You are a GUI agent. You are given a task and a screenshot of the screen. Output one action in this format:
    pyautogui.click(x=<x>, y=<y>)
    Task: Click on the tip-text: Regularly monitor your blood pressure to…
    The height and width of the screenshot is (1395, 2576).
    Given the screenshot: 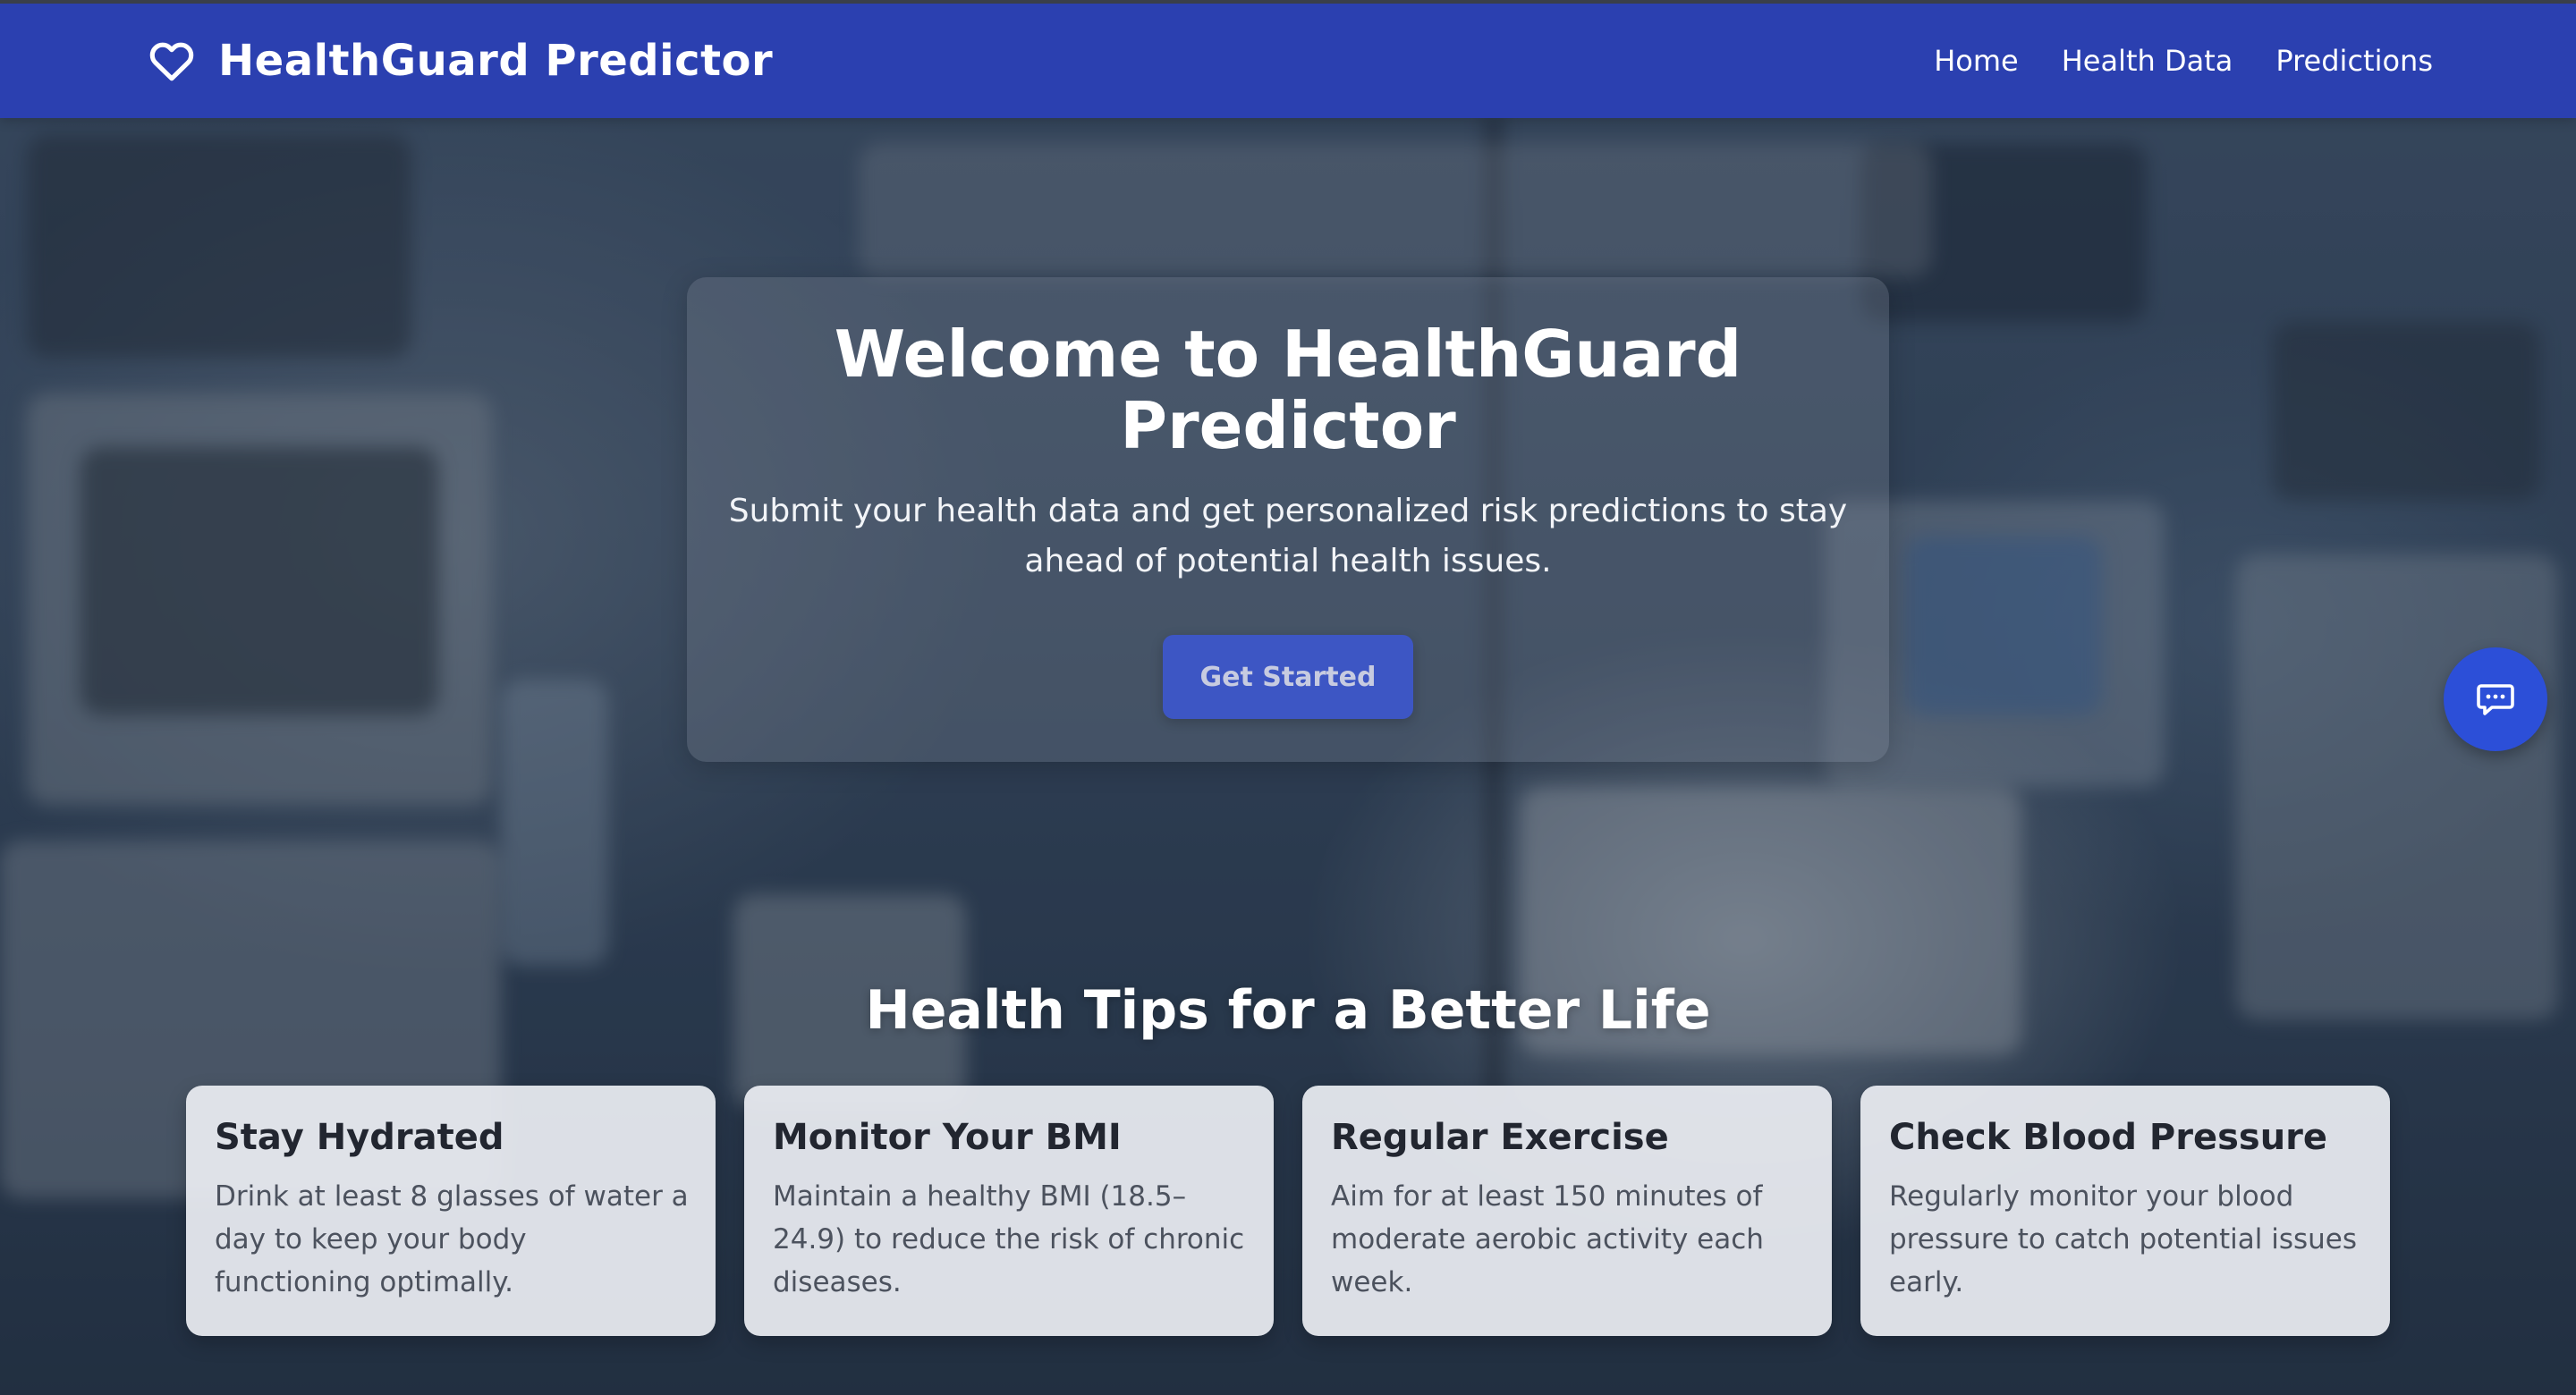 What is the action you would take?
    pyautogui.click(x=2123, y=1239)
    